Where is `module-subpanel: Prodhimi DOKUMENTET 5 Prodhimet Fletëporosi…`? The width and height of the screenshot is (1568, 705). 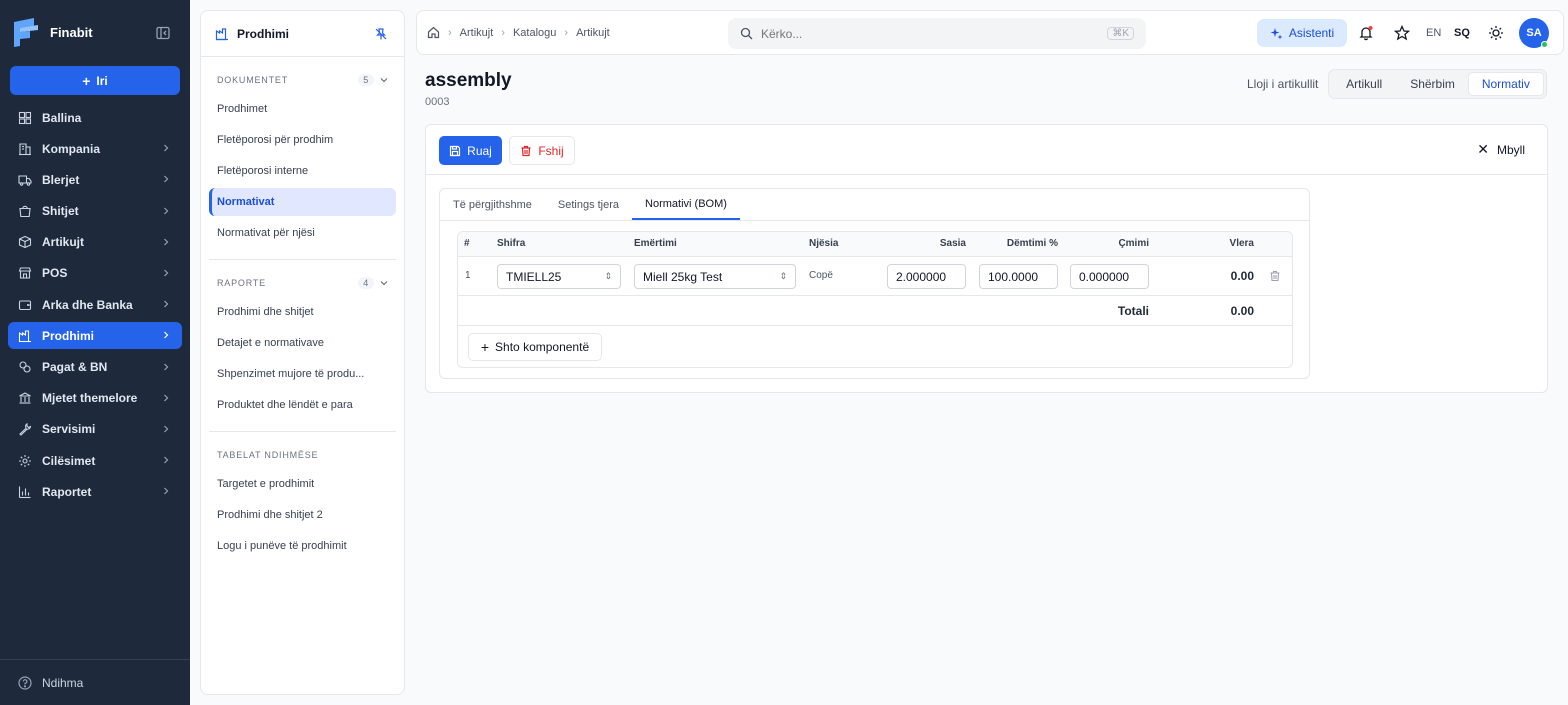
module-subpanel: Prodhimi DOKUMENTET 5 Prodhimet Fletëporosi… is located at coordinates (302, 352).